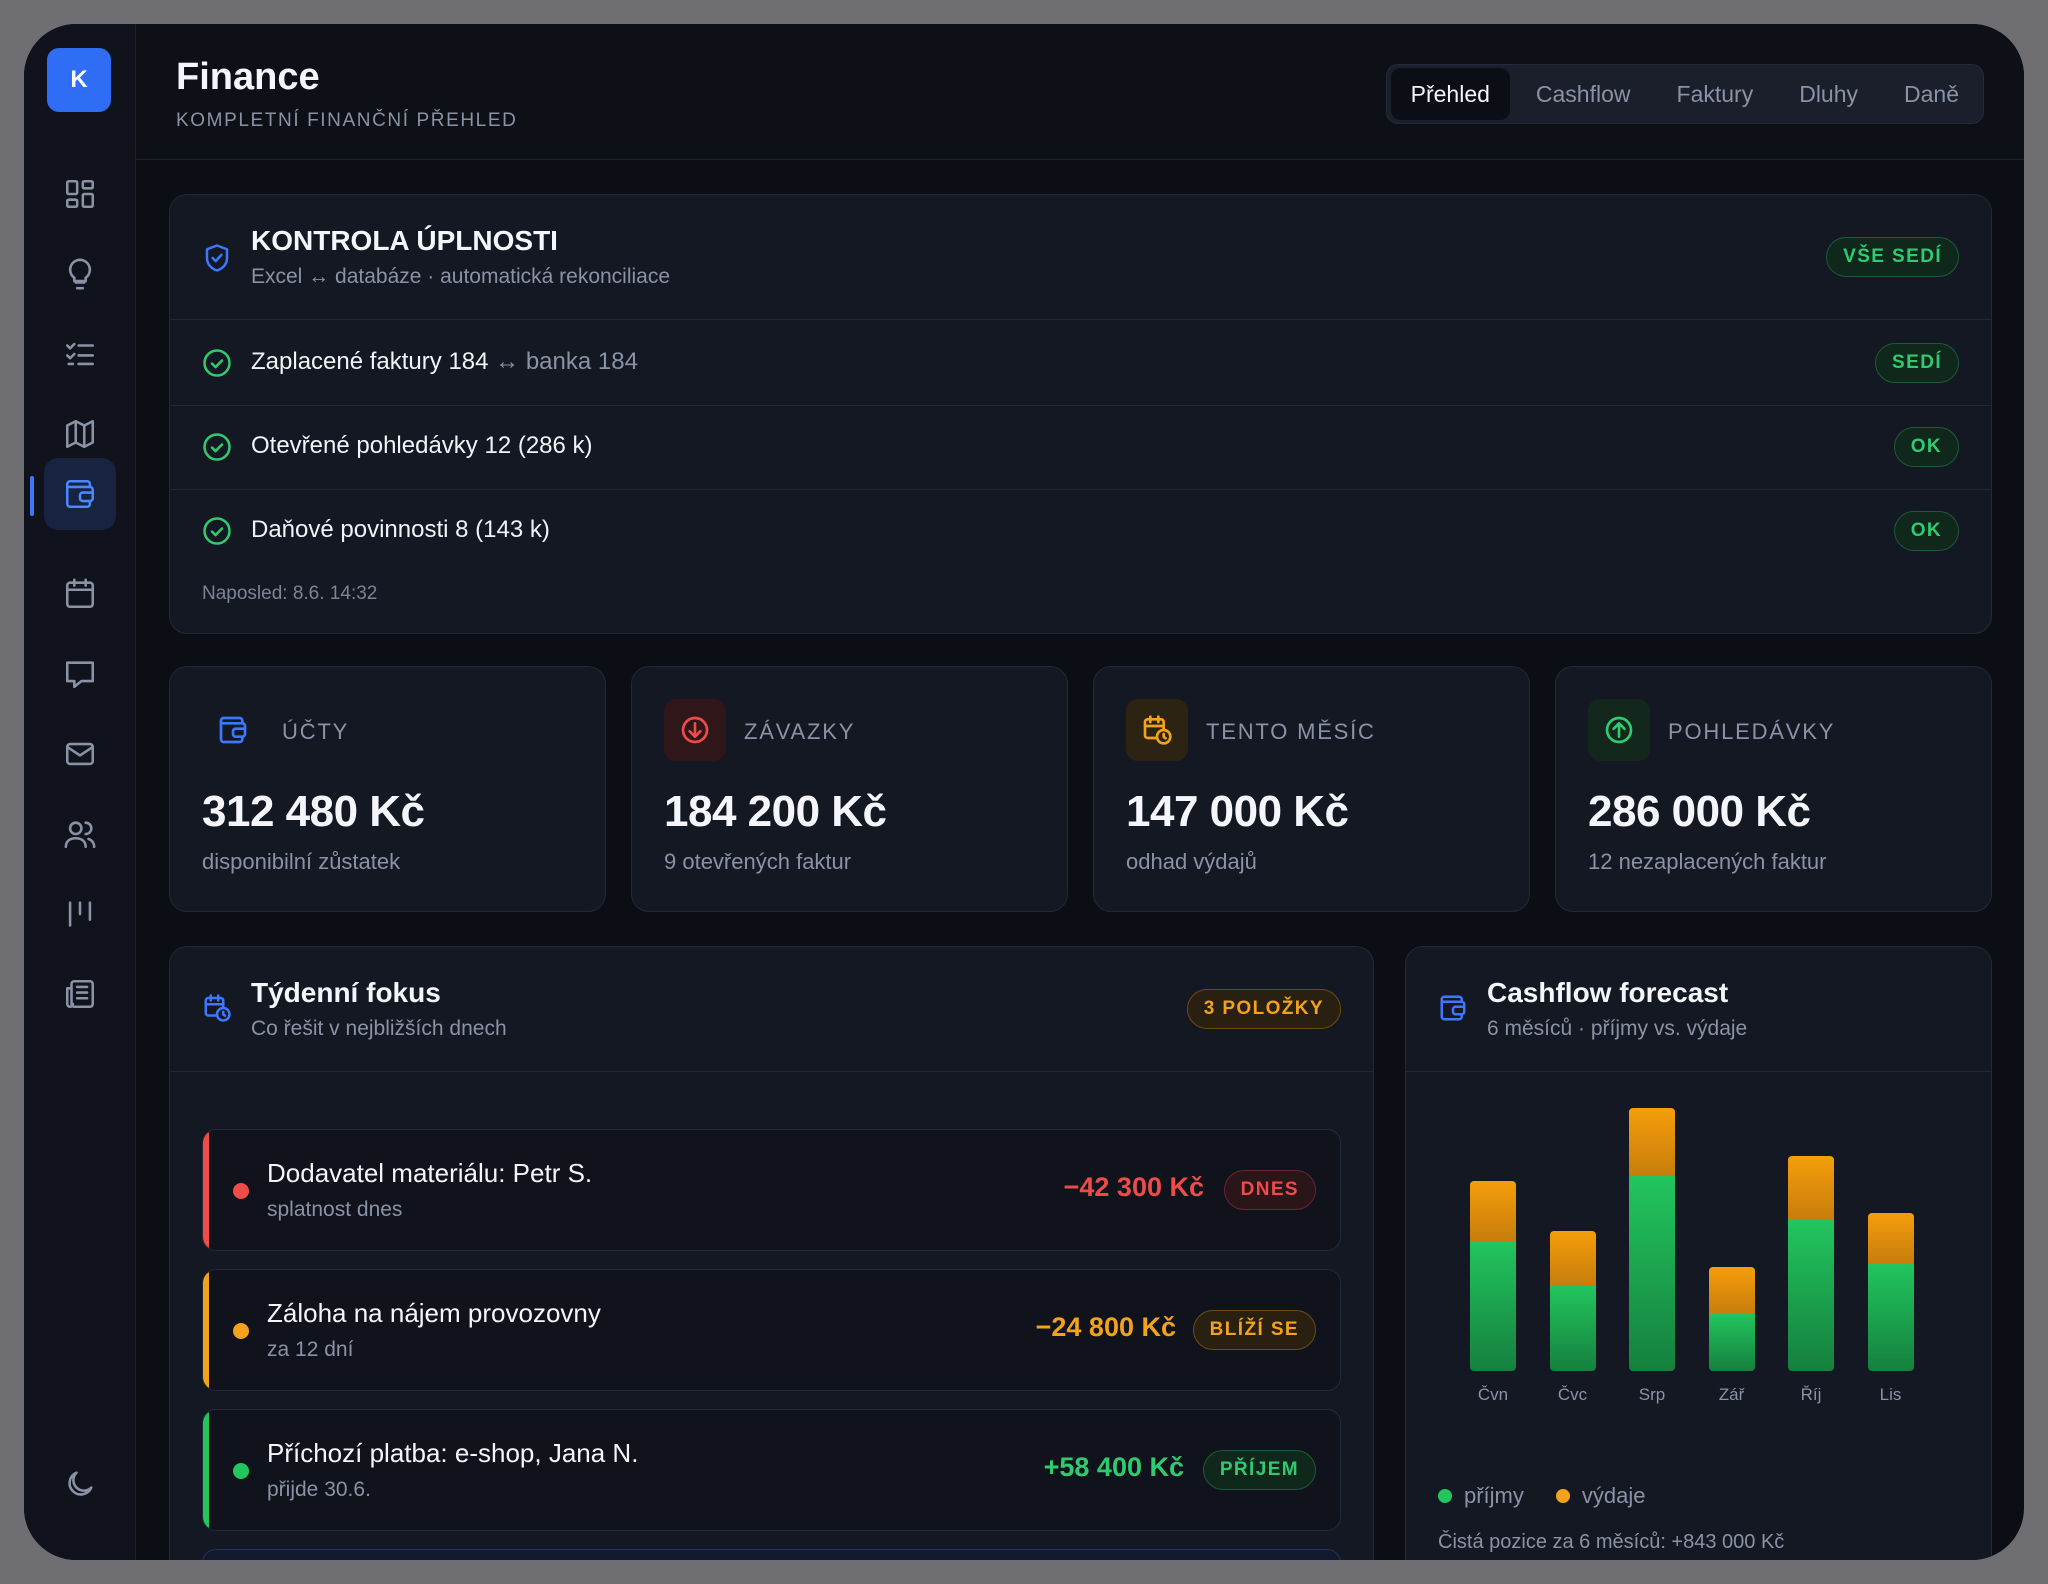 The width and height of the screenshot is (2048, 1584). What do you see at coordinates (80, 754) in the screenshot?
I see `mail-icon` at bounding box center [80, 754].